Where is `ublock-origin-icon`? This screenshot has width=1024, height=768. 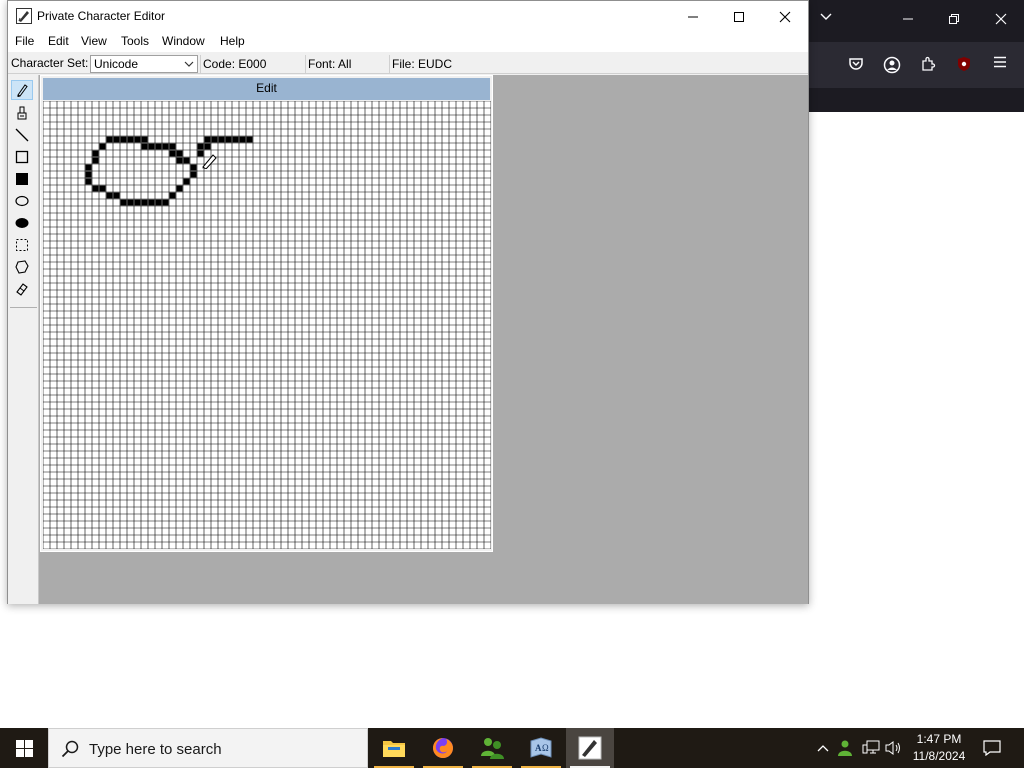
ublock-origin-icon is located at coordinates (964, 64).